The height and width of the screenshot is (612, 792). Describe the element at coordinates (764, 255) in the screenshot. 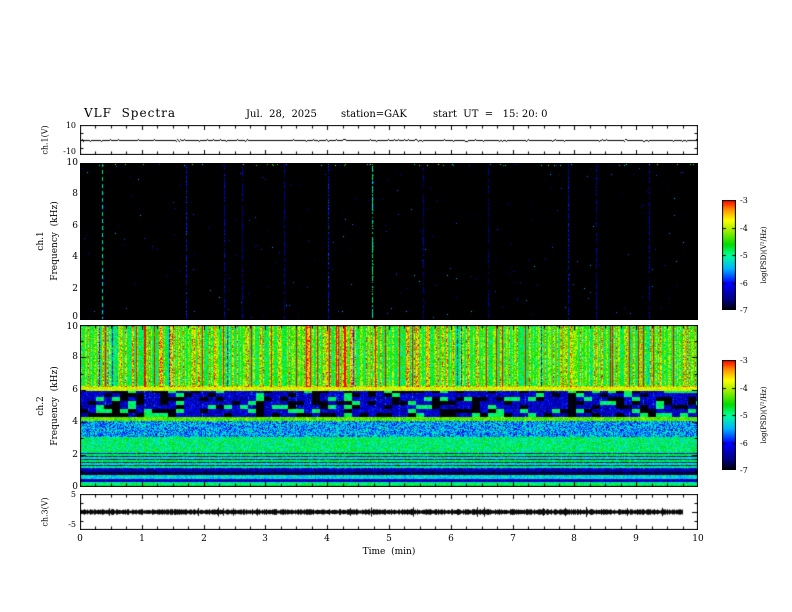

I see `colorbar1-label: log(PSD)(V²/Hz)` at that location.